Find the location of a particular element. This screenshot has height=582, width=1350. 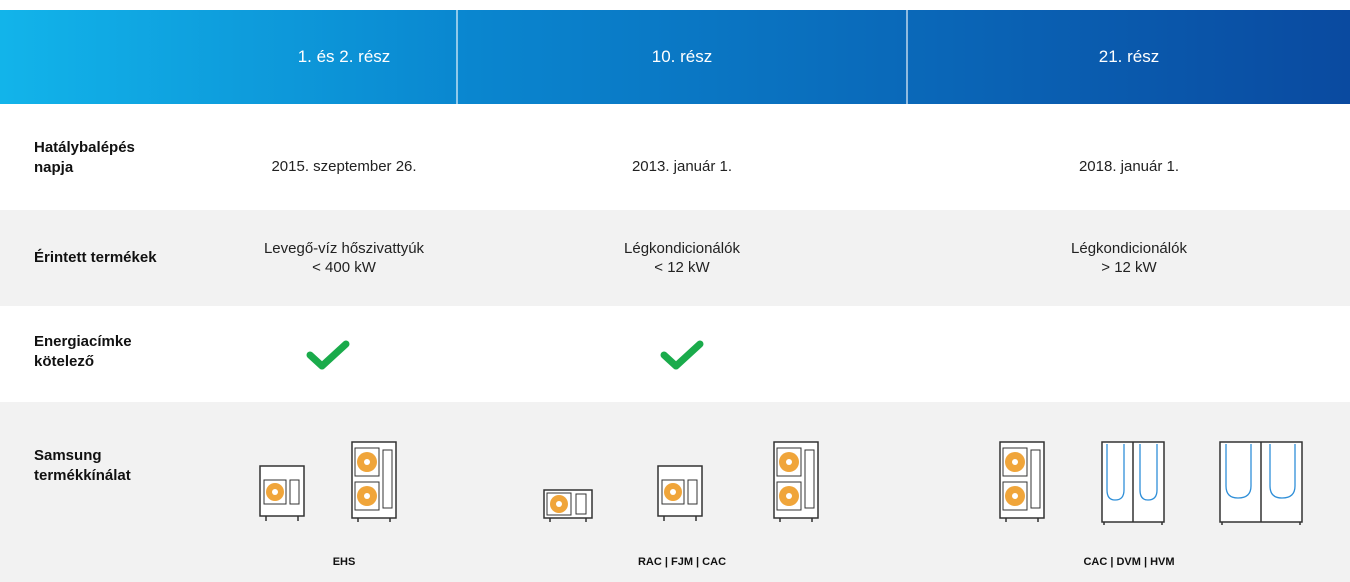

product-line: Levegő-víz hőszivattyúk is located at coordinates (344, 248).